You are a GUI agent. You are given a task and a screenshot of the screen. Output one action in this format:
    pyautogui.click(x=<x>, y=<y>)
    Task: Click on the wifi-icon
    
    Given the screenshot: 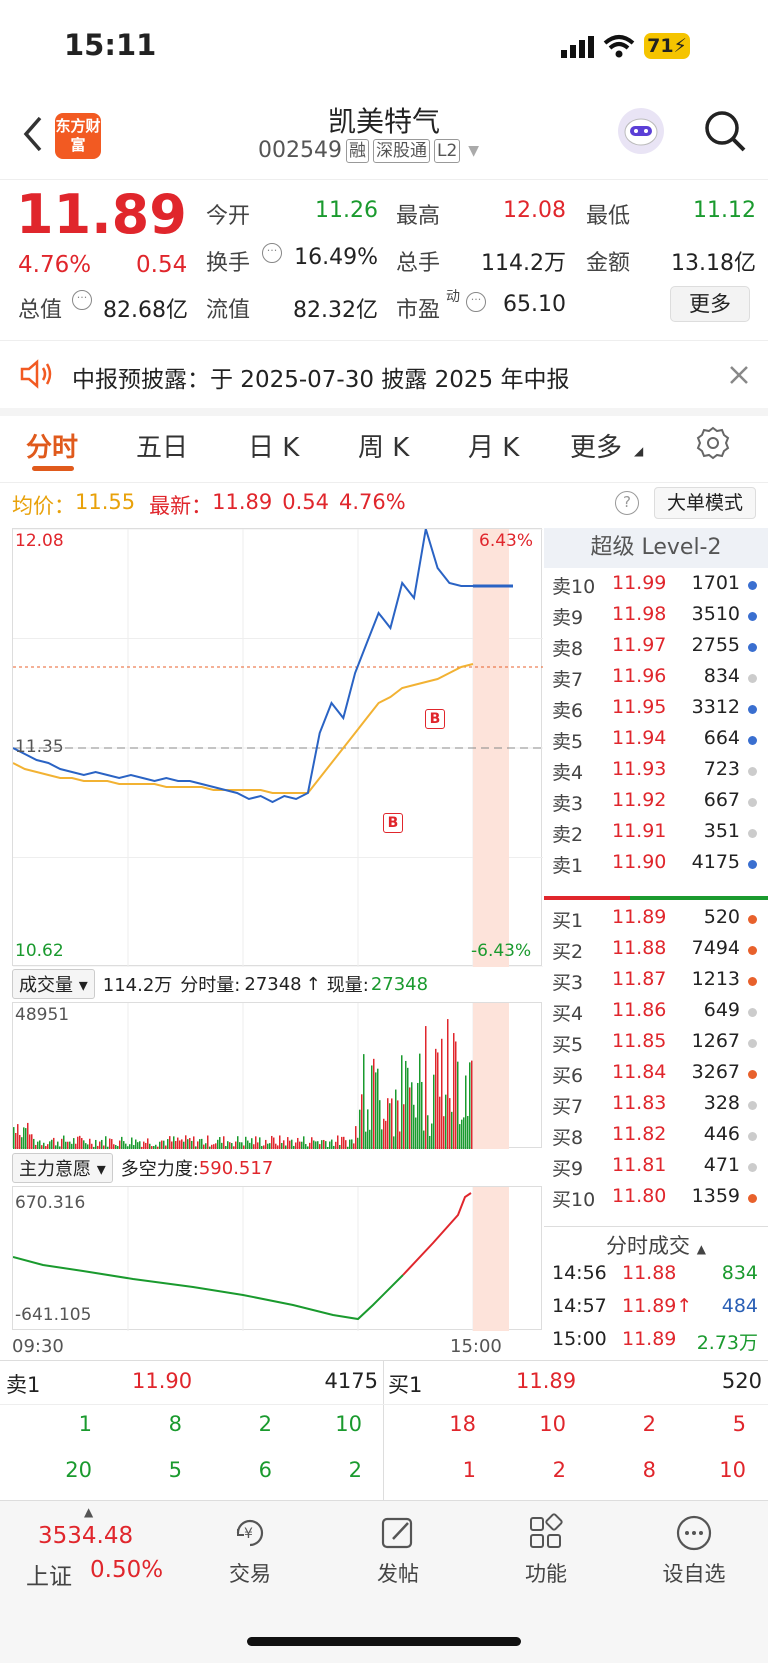 What is the action you would take?
    pyautogui.click(x=619, y=46)
    